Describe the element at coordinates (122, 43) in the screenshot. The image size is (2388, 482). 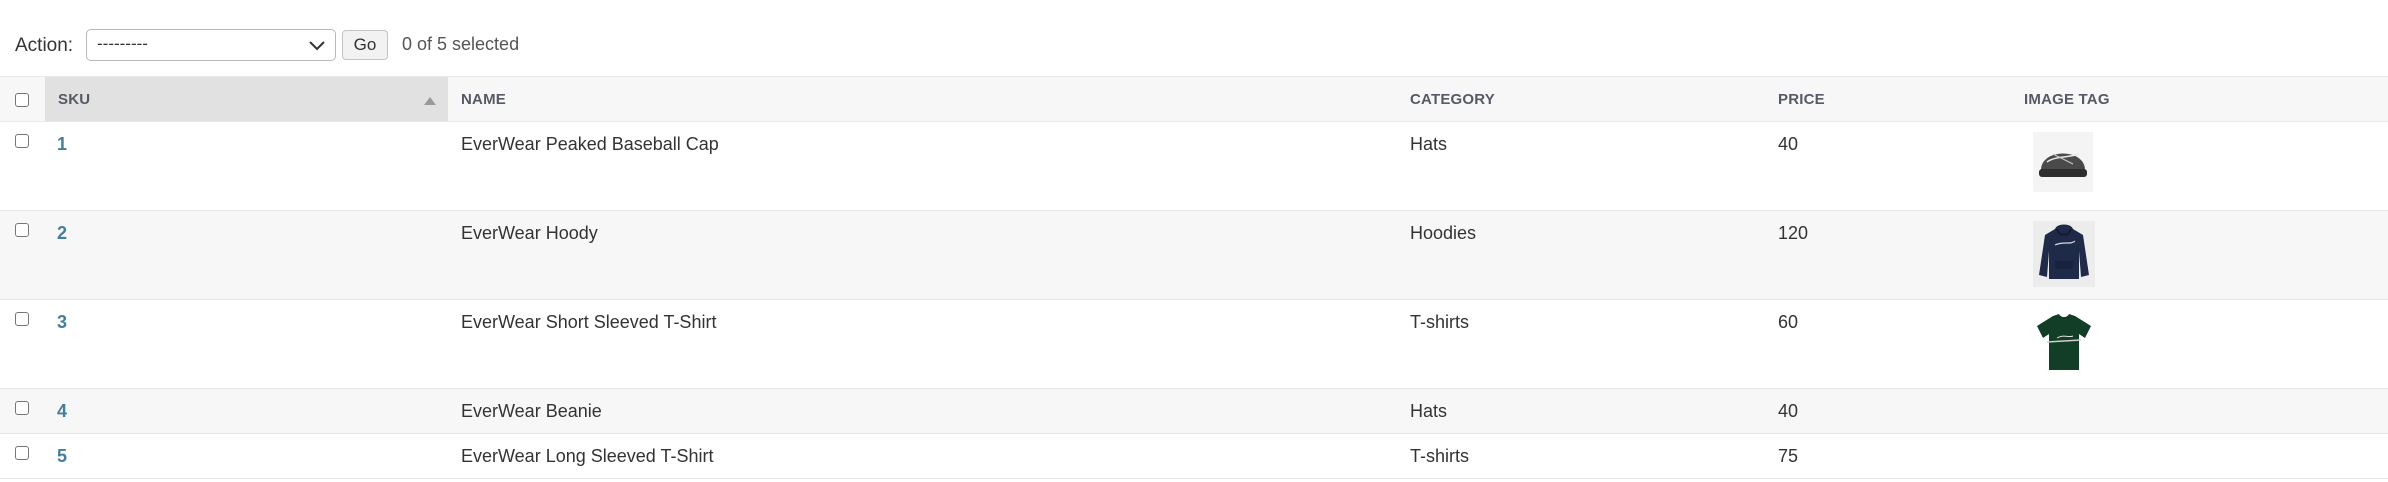
I see `action-select-value: ---------` at that location.